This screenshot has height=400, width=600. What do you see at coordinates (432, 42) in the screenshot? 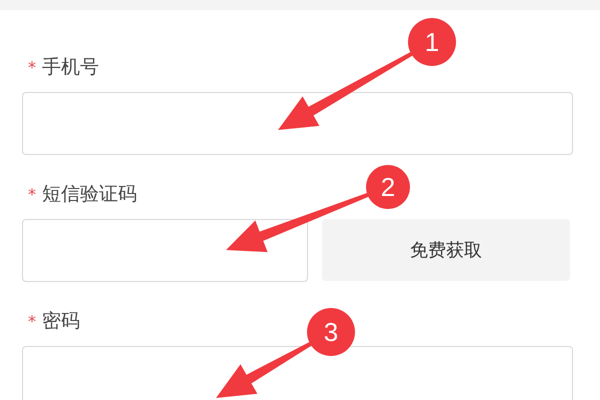
I see `step-badge: 1` at bounding box center [432, 42].